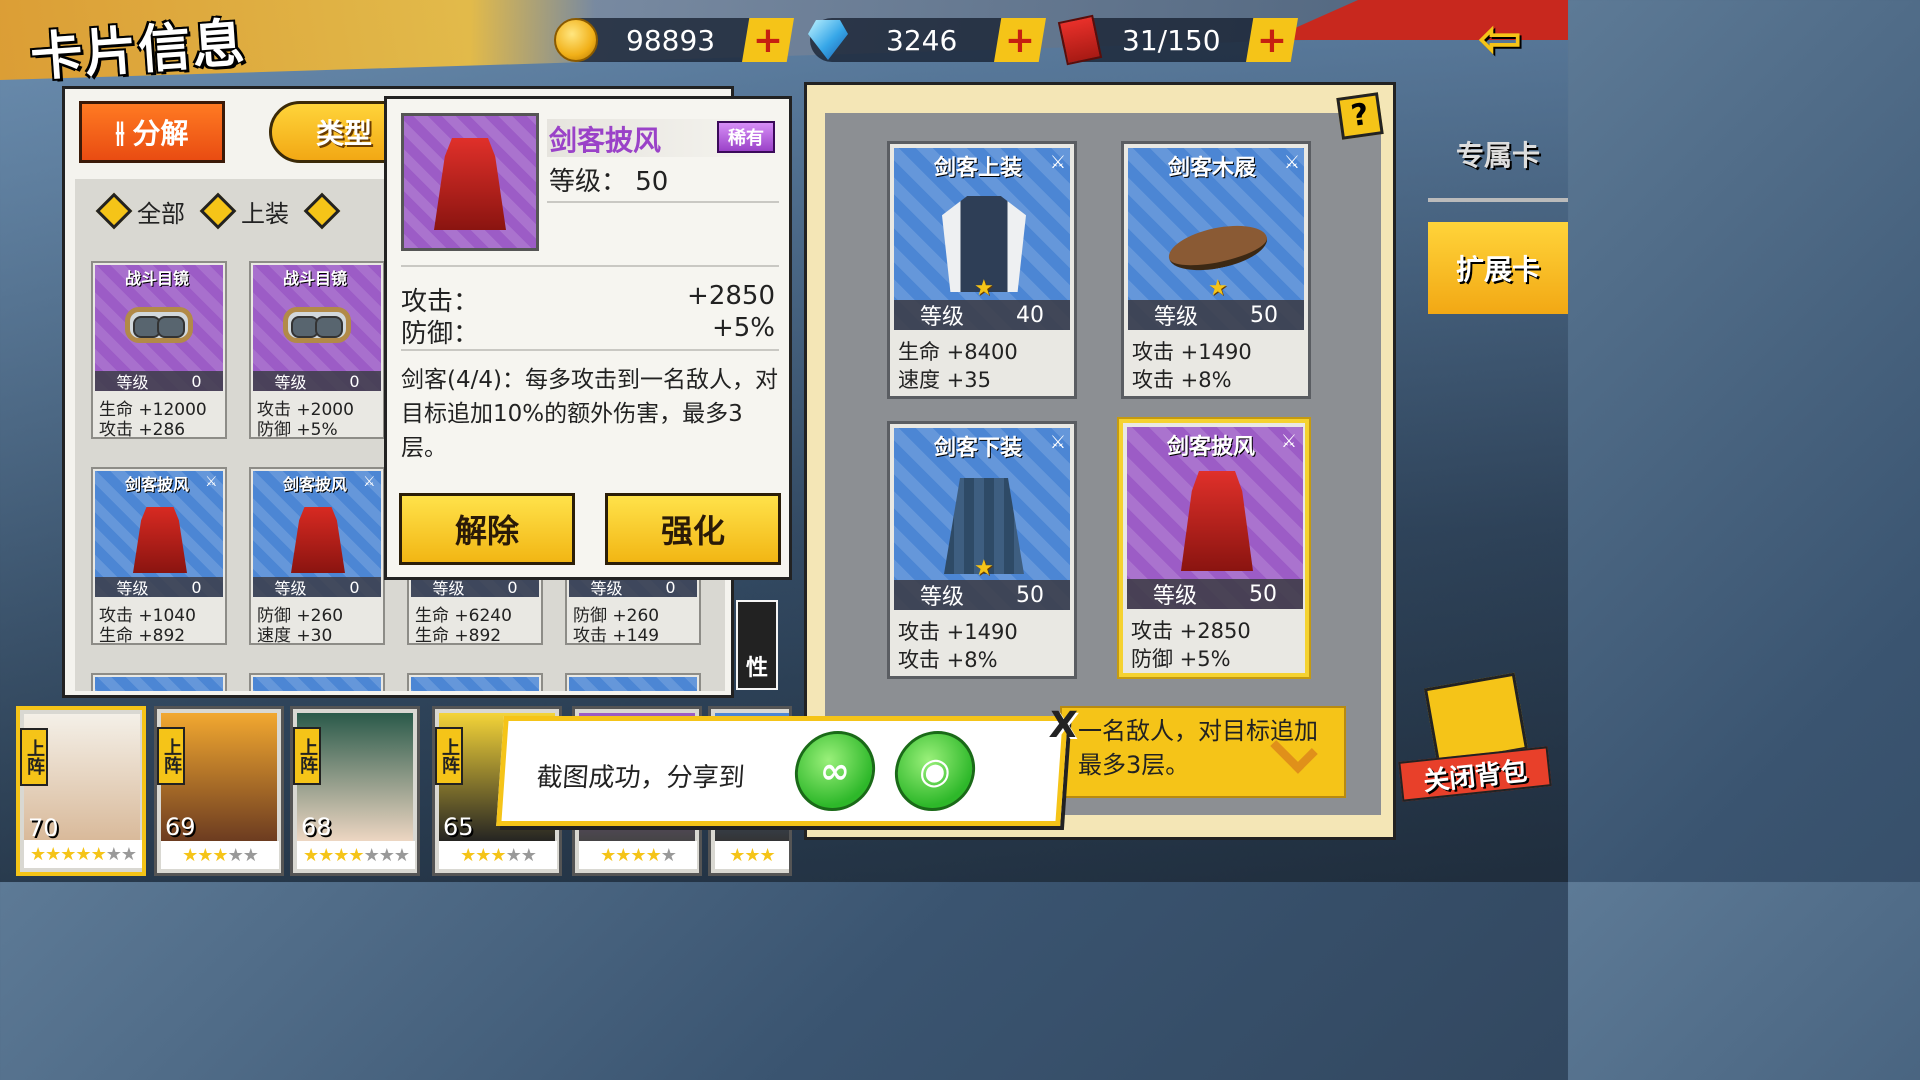 This screenshot has width=1920, height=1080. Describe the element at coordinates (746, 137) in the screenshot. I see `rarity-badge: 稀有` at that location.